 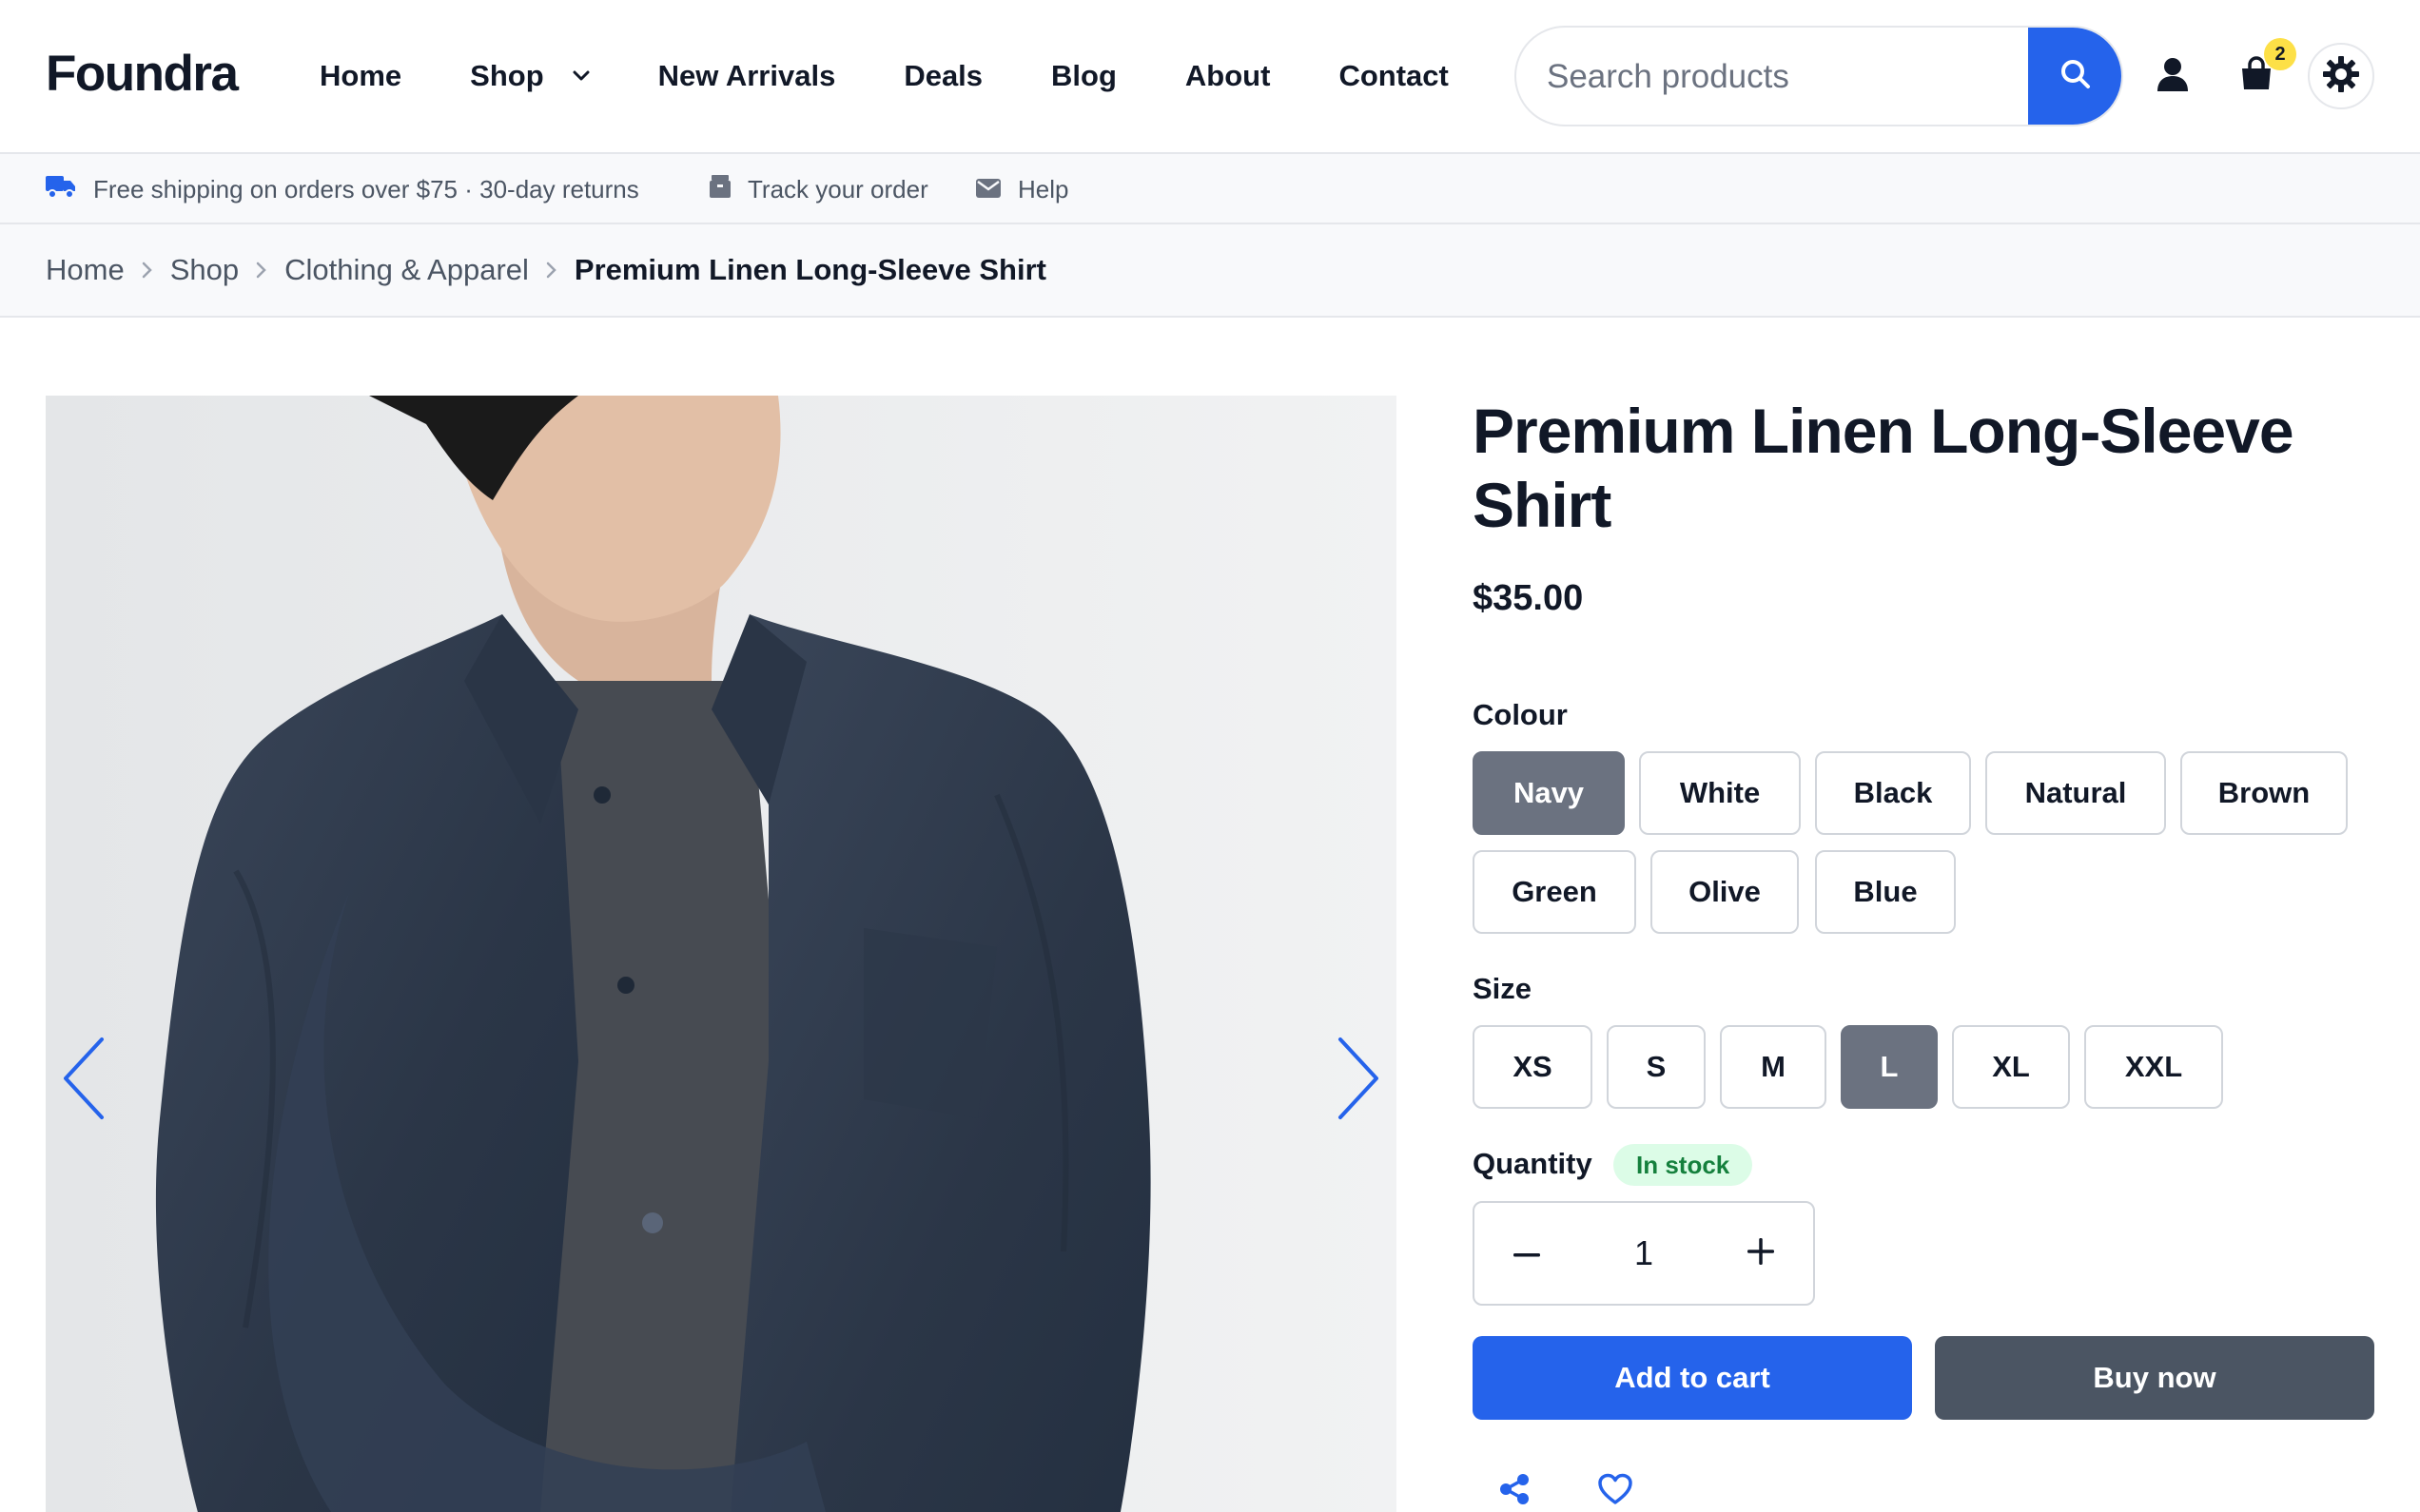 What do you see at coordinates (1692, 1378) in the screenshot?
I see `add-to-cart-button: Add to cart` at bounding box center [1692, 1378].